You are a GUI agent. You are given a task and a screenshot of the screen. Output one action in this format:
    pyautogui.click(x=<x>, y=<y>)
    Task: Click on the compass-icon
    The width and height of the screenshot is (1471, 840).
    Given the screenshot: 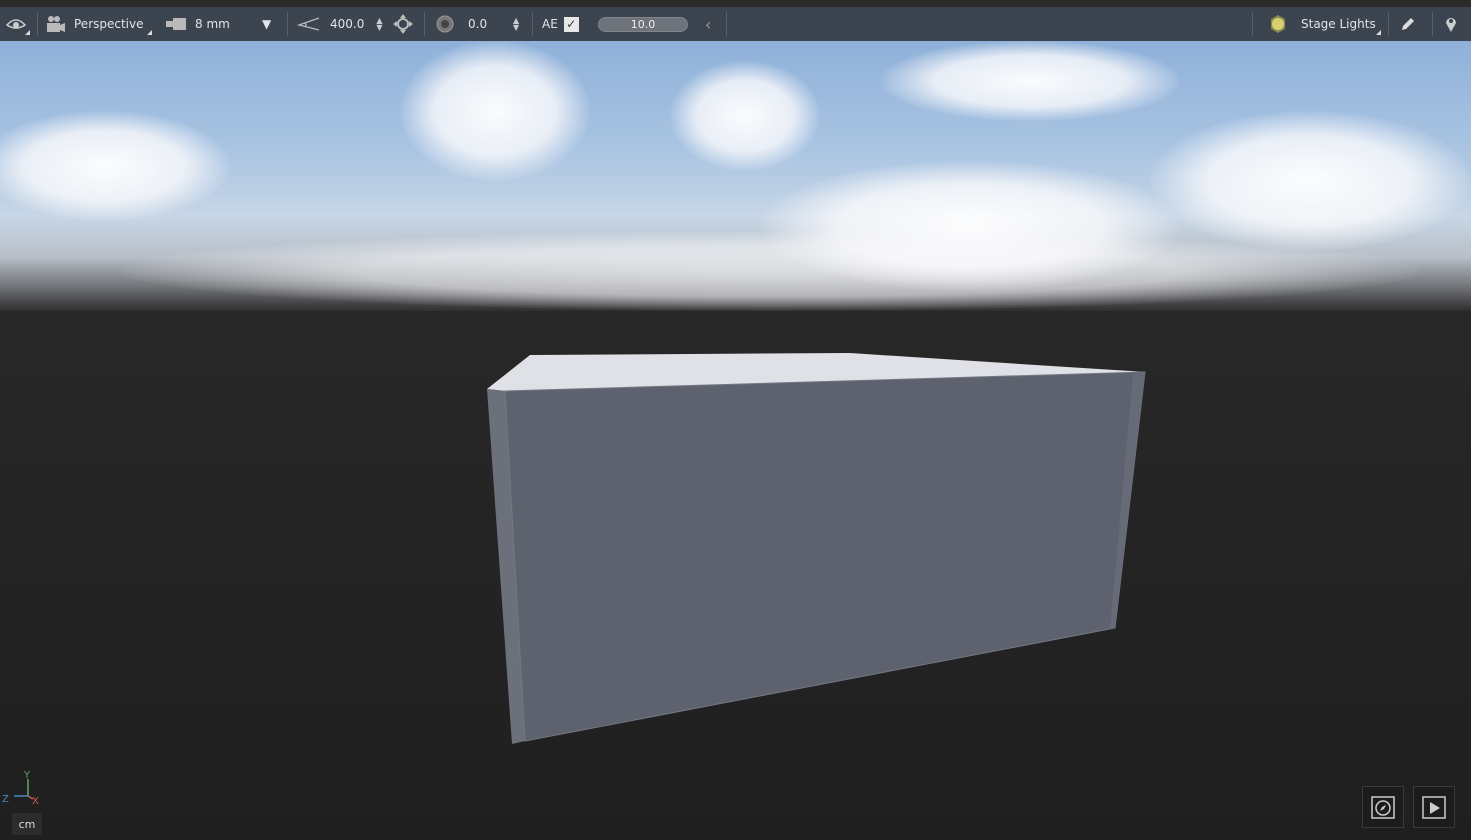 What is the action you would take?
    pyautogui.click(x=1383, y=807)
    